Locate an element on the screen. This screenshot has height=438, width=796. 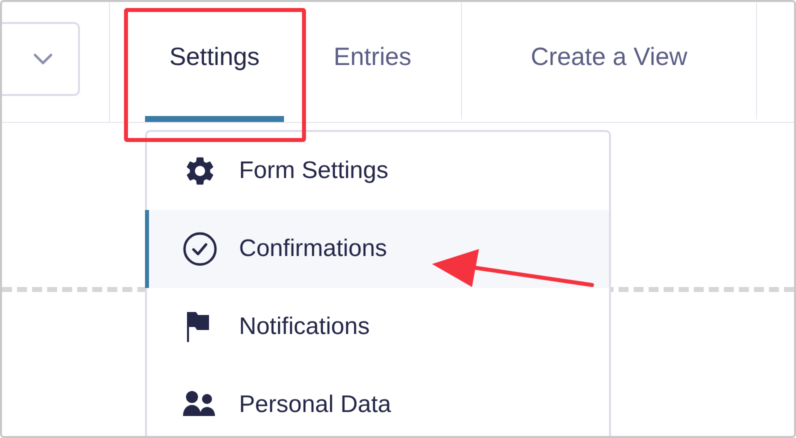
check-circle-icon is located at coordinates (200, 249).